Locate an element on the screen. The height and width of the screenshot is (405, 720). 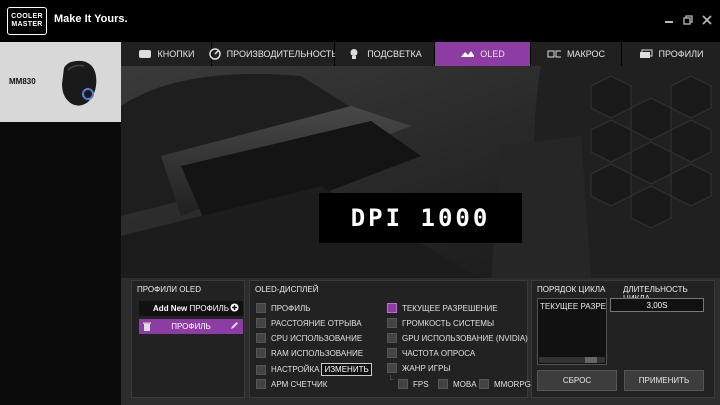
genre-fps: FPS is located at coordinates (413, 384).